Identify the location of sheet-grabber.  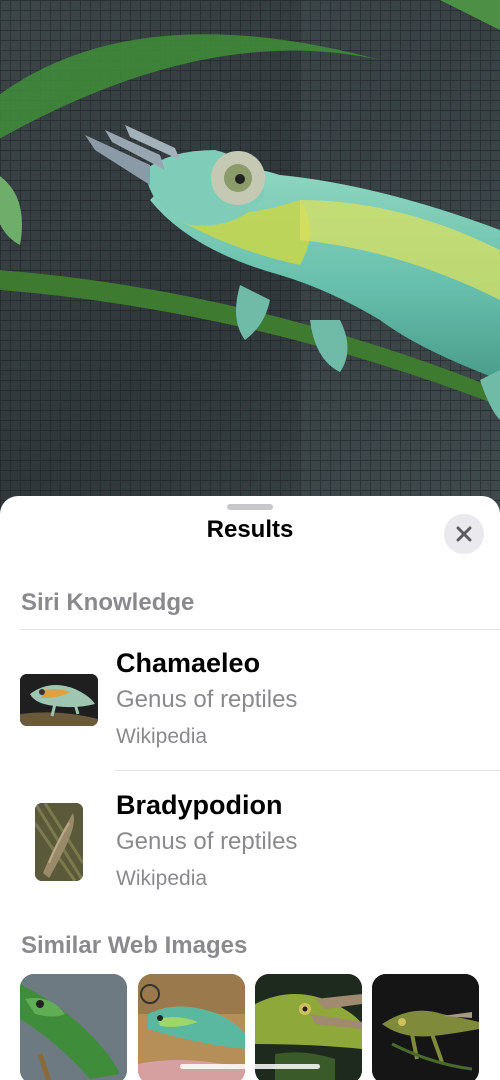
(250, 507).